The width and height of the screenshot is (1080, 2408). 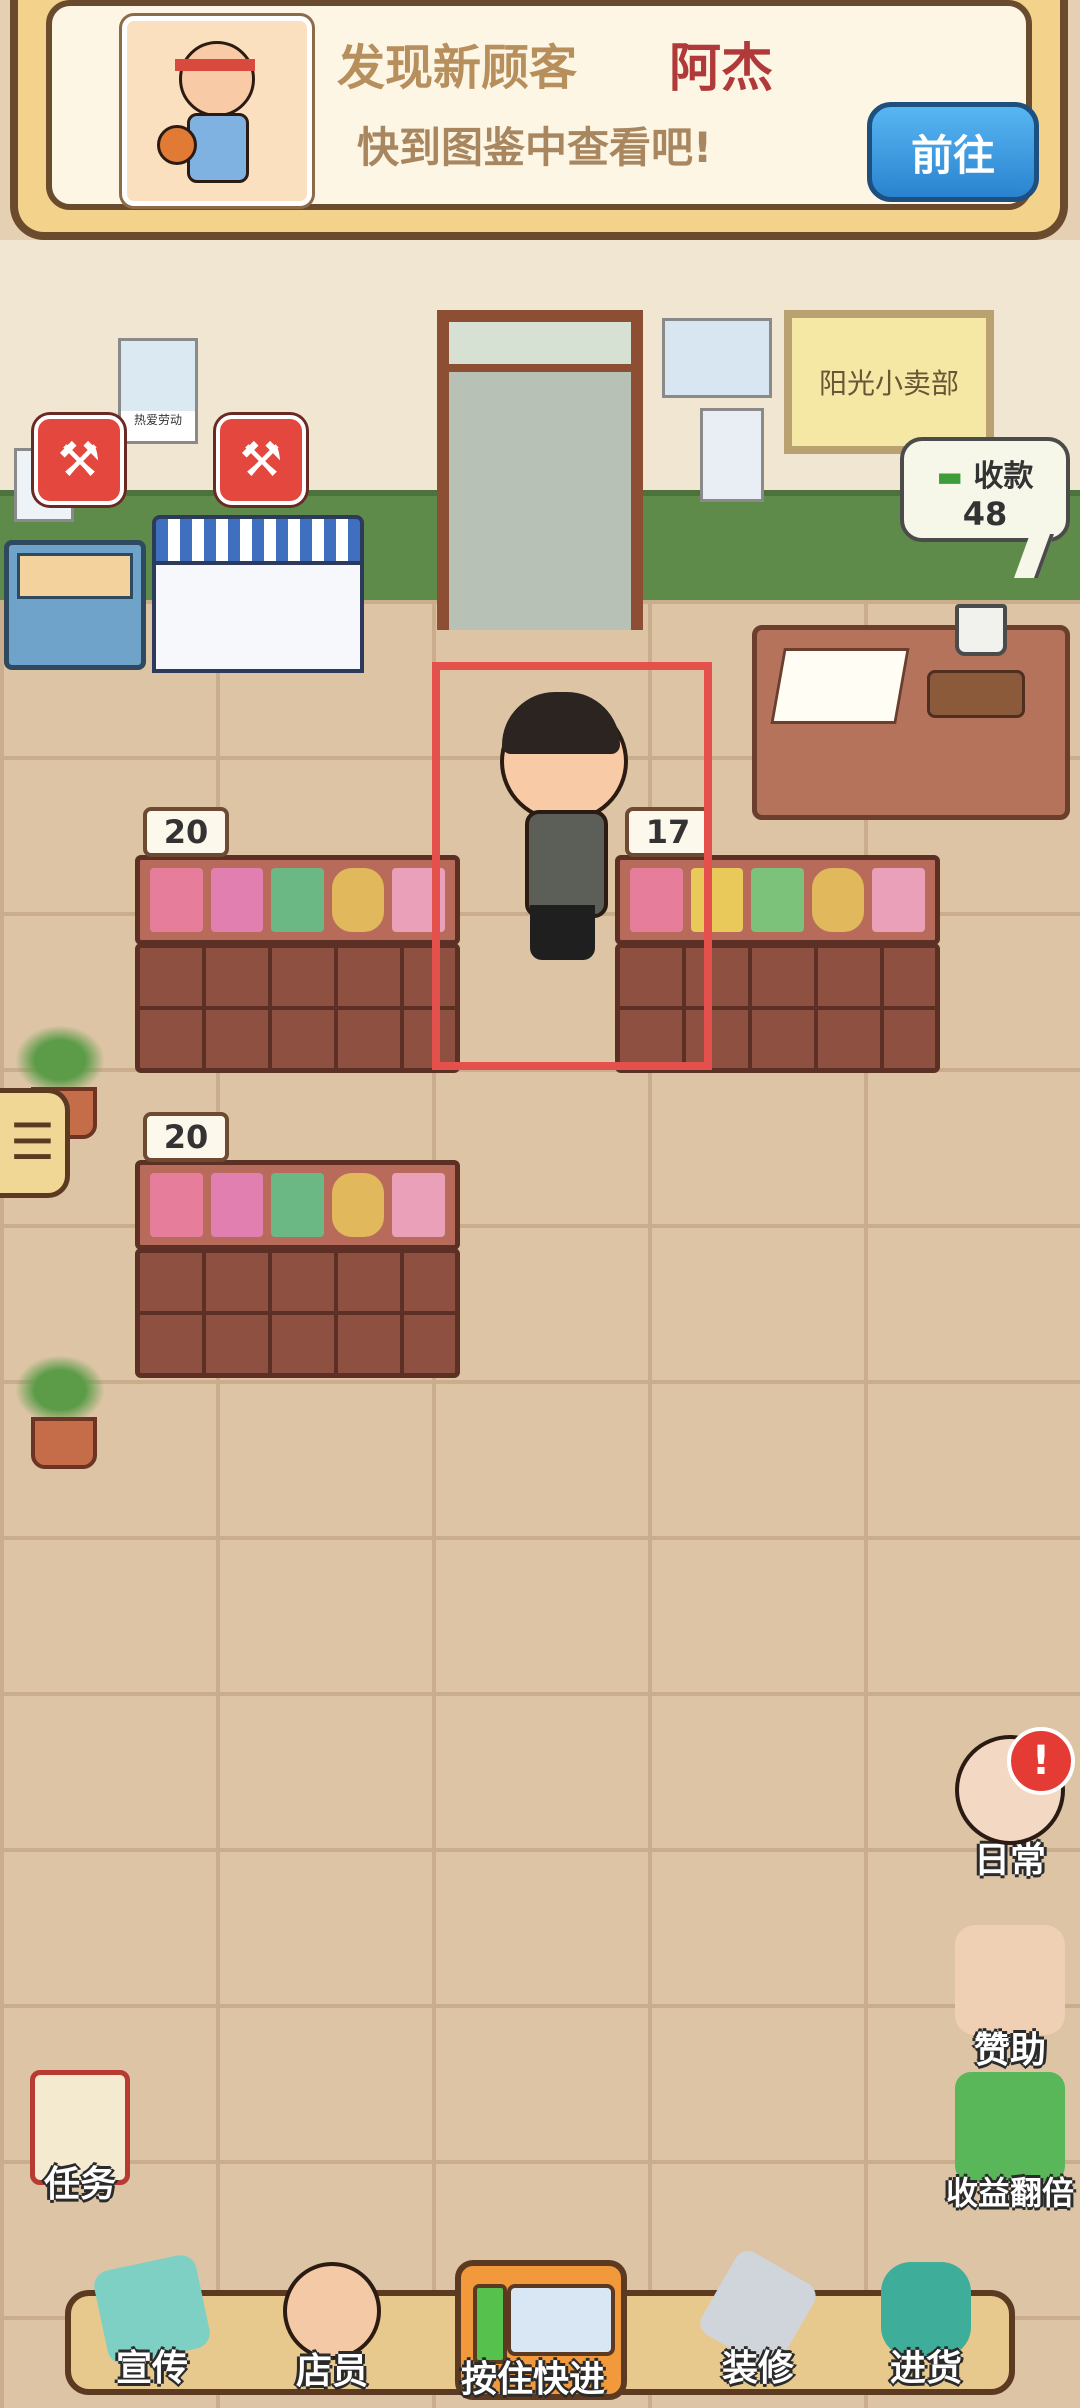 What do you see at coordinates (60, 1412) in the screenshot?
I see `potted-plant` at bounding box center [60, 1412].